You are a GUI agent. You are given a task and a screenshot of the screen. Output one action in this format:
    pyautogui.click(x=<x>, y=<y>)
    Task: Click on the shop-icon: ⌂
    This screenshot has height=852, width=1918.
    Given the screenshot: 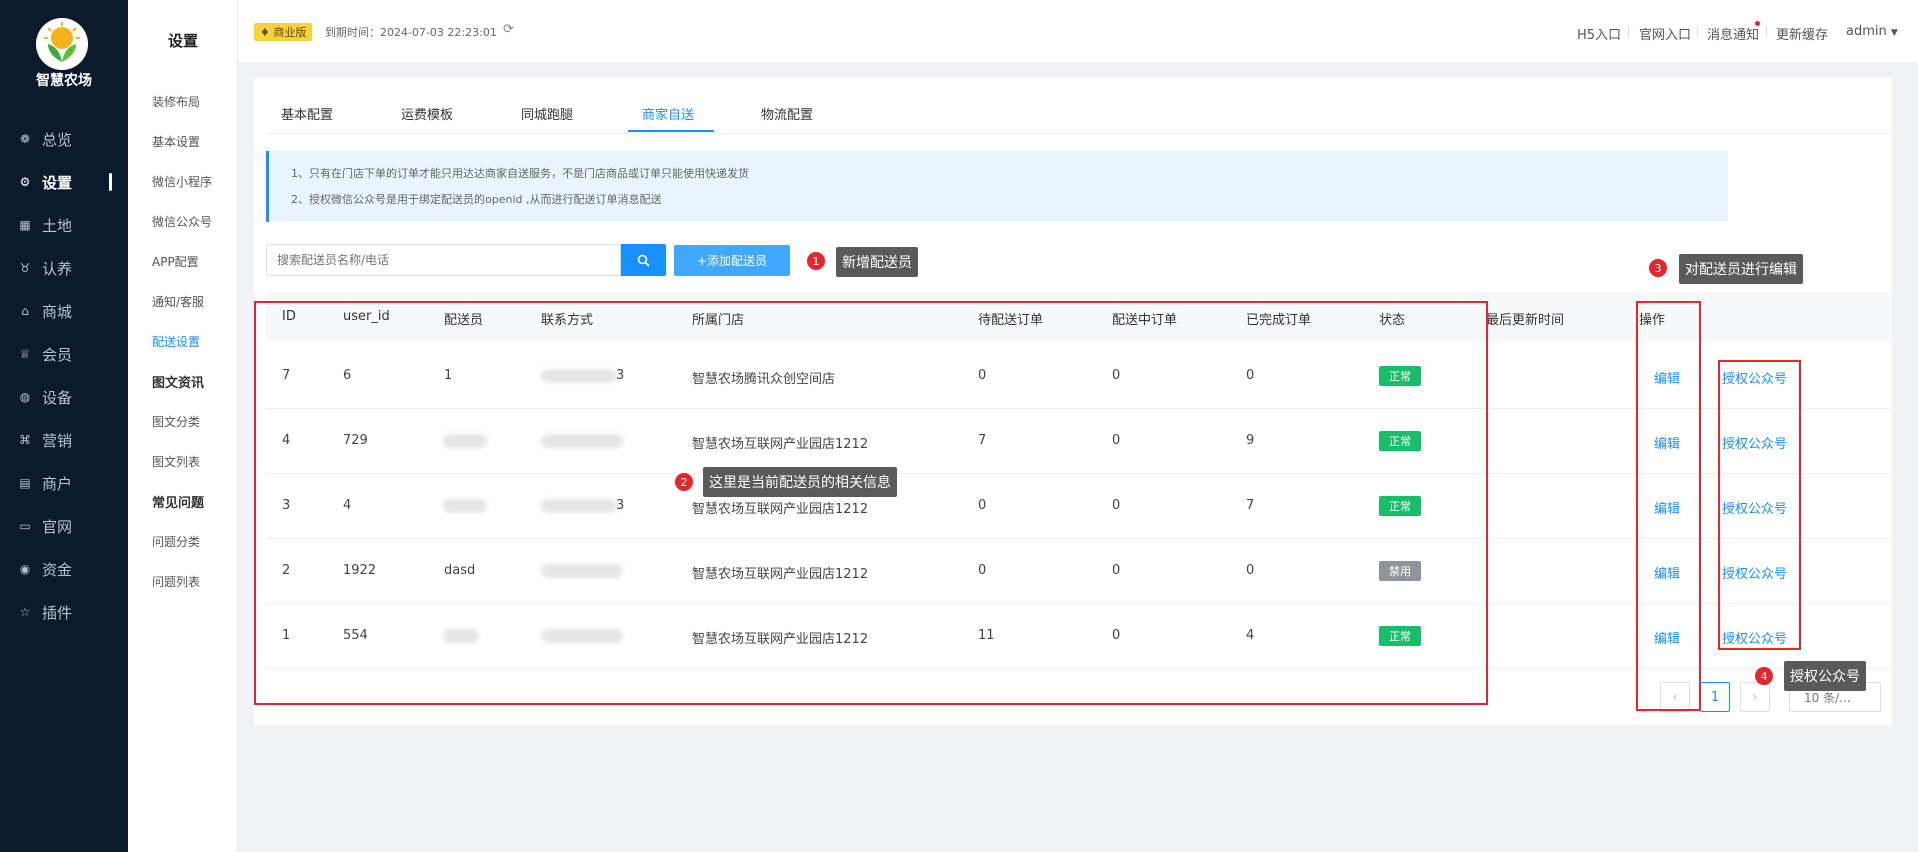 What is the action you would take?
    pyautogui.click(x=25, y=311)
    